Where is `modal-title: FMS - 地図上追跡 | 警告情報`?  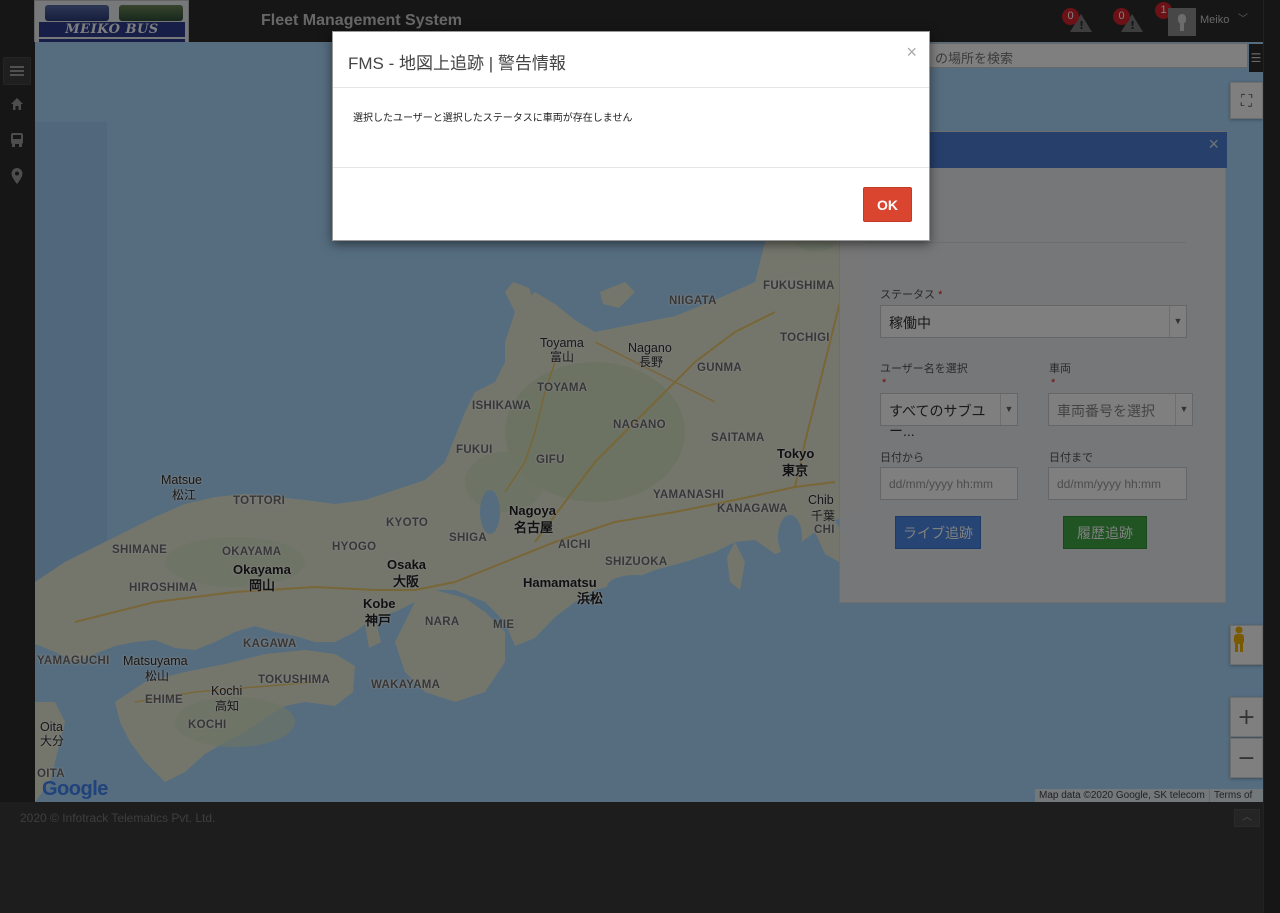 modal-title: FMS - 地図上追跡 | 警告情報 is located at coordinates (457, 63).